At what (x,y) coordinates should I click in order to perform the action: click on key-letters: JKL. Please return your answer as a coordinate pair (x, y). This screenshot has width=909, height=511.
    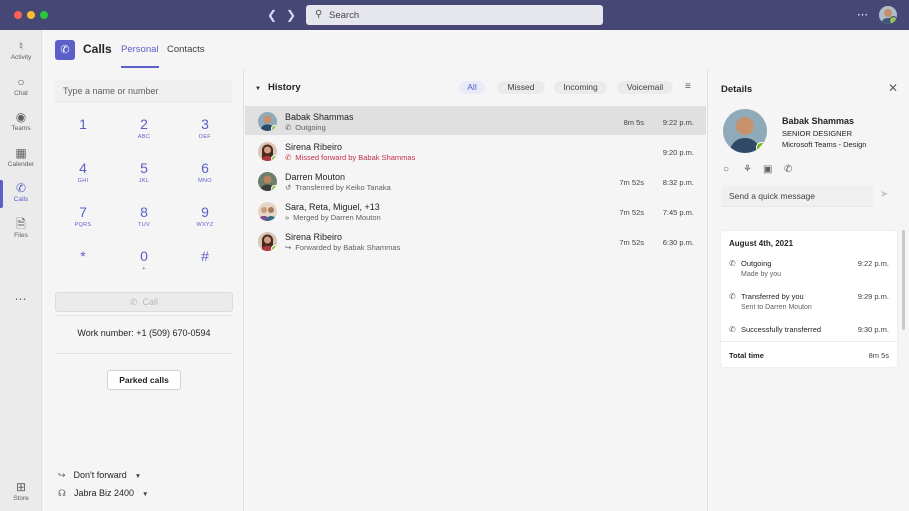
    Looking at the image, I should click on (144, 181).